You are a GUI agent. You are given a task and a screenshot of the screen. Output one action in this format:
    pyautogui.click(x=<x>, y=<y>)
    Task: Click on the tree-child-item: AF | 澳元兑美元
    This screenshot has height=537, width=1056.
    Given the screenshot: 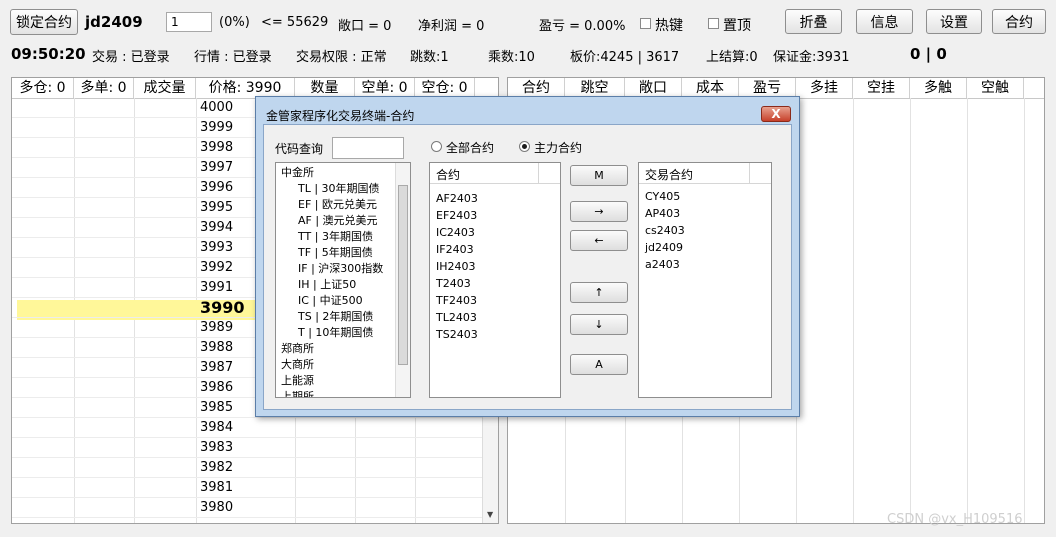 What is the action you would take?
    pyautogui.click(x=338, y=221)
    